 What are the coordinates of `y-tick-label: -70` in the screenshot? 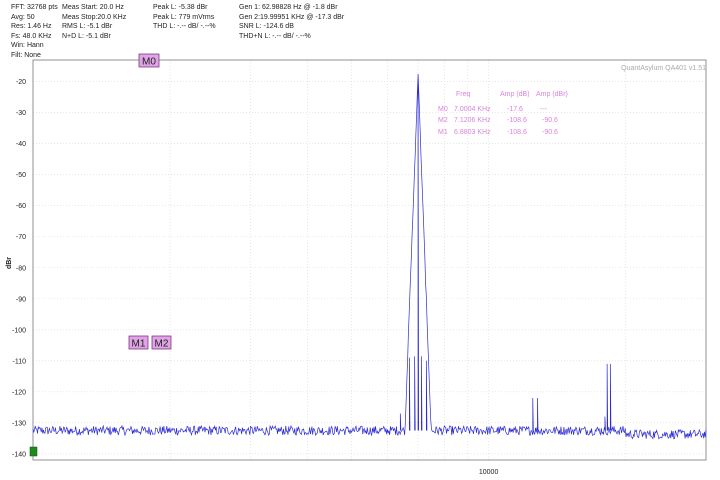 It's located at (21, 237).